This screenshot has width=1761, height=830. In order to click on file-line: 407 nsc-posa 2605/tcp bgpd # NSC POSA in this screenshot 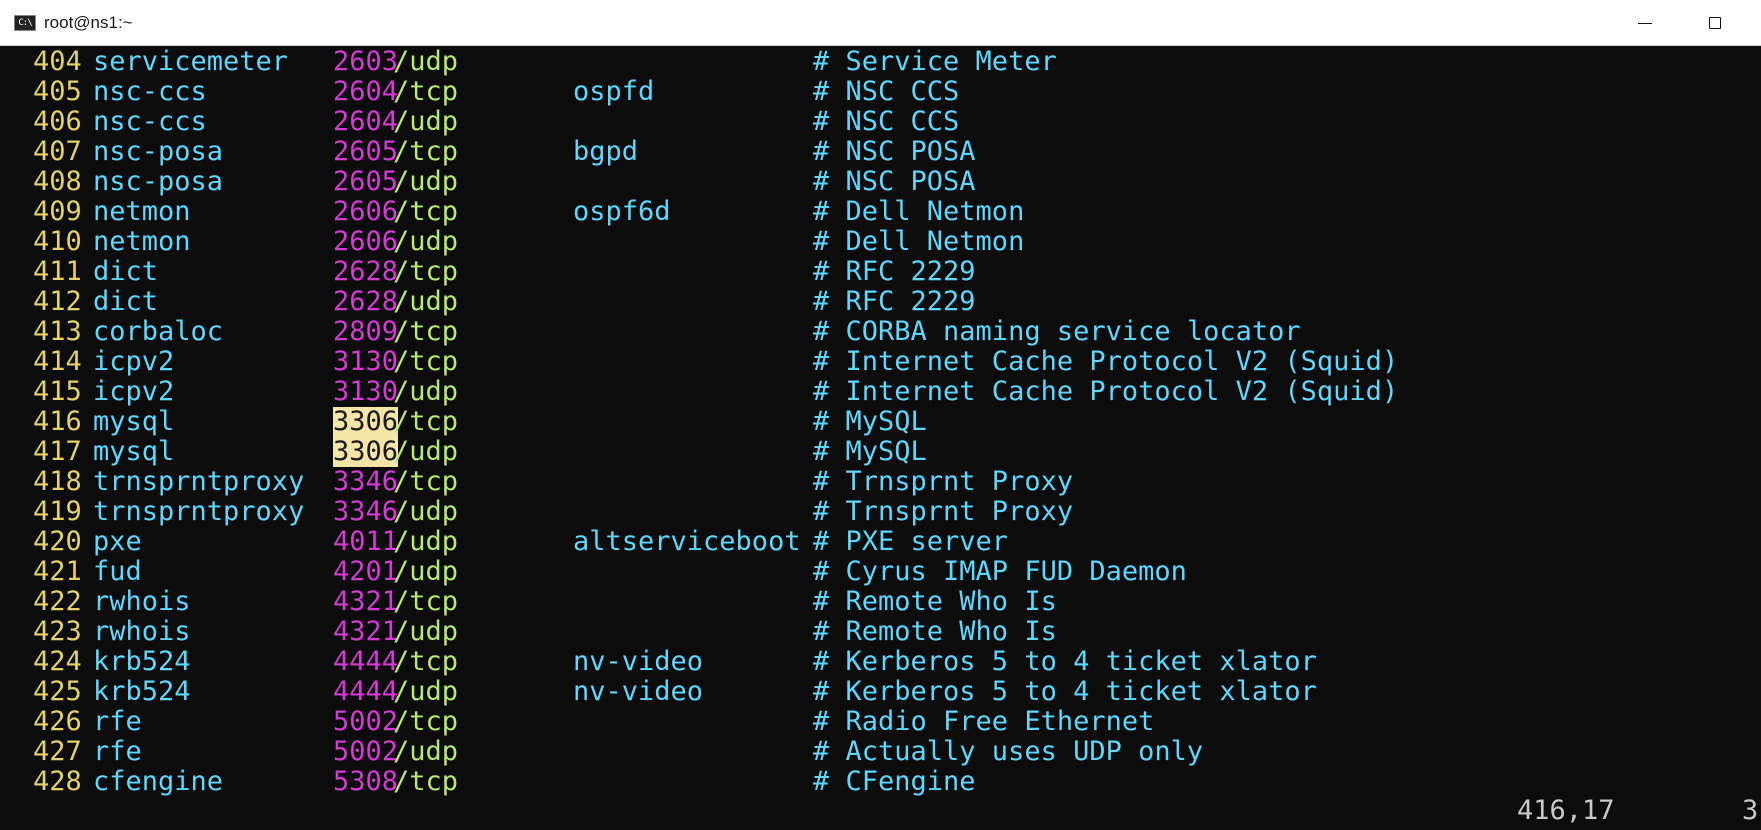, I will do `click(880, 152)`.